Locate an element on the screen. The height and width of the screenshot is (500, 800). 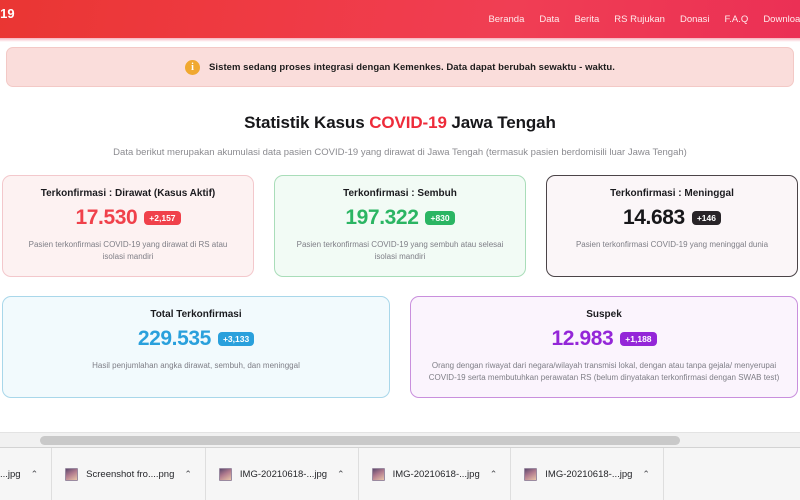
page-title: Statistik Kasus COVID-19 Jawa Tengah is located at coordinates (400, 123).